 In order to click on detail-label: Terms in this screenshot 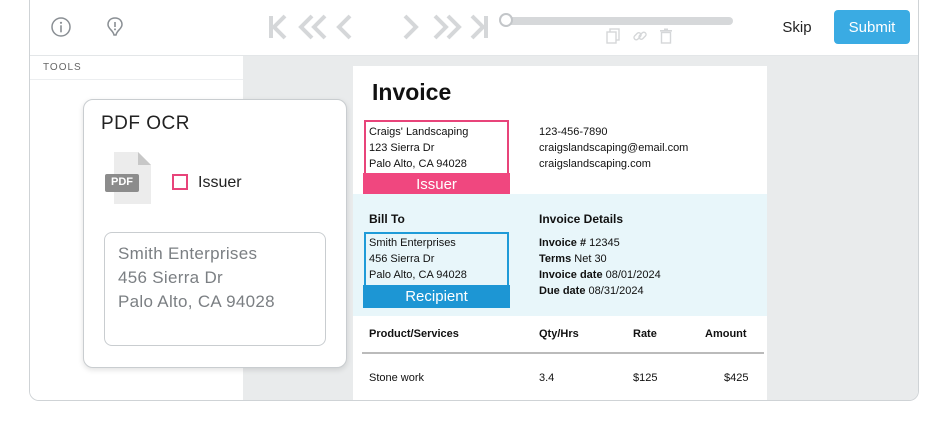, I will do `click(555, 259)`.